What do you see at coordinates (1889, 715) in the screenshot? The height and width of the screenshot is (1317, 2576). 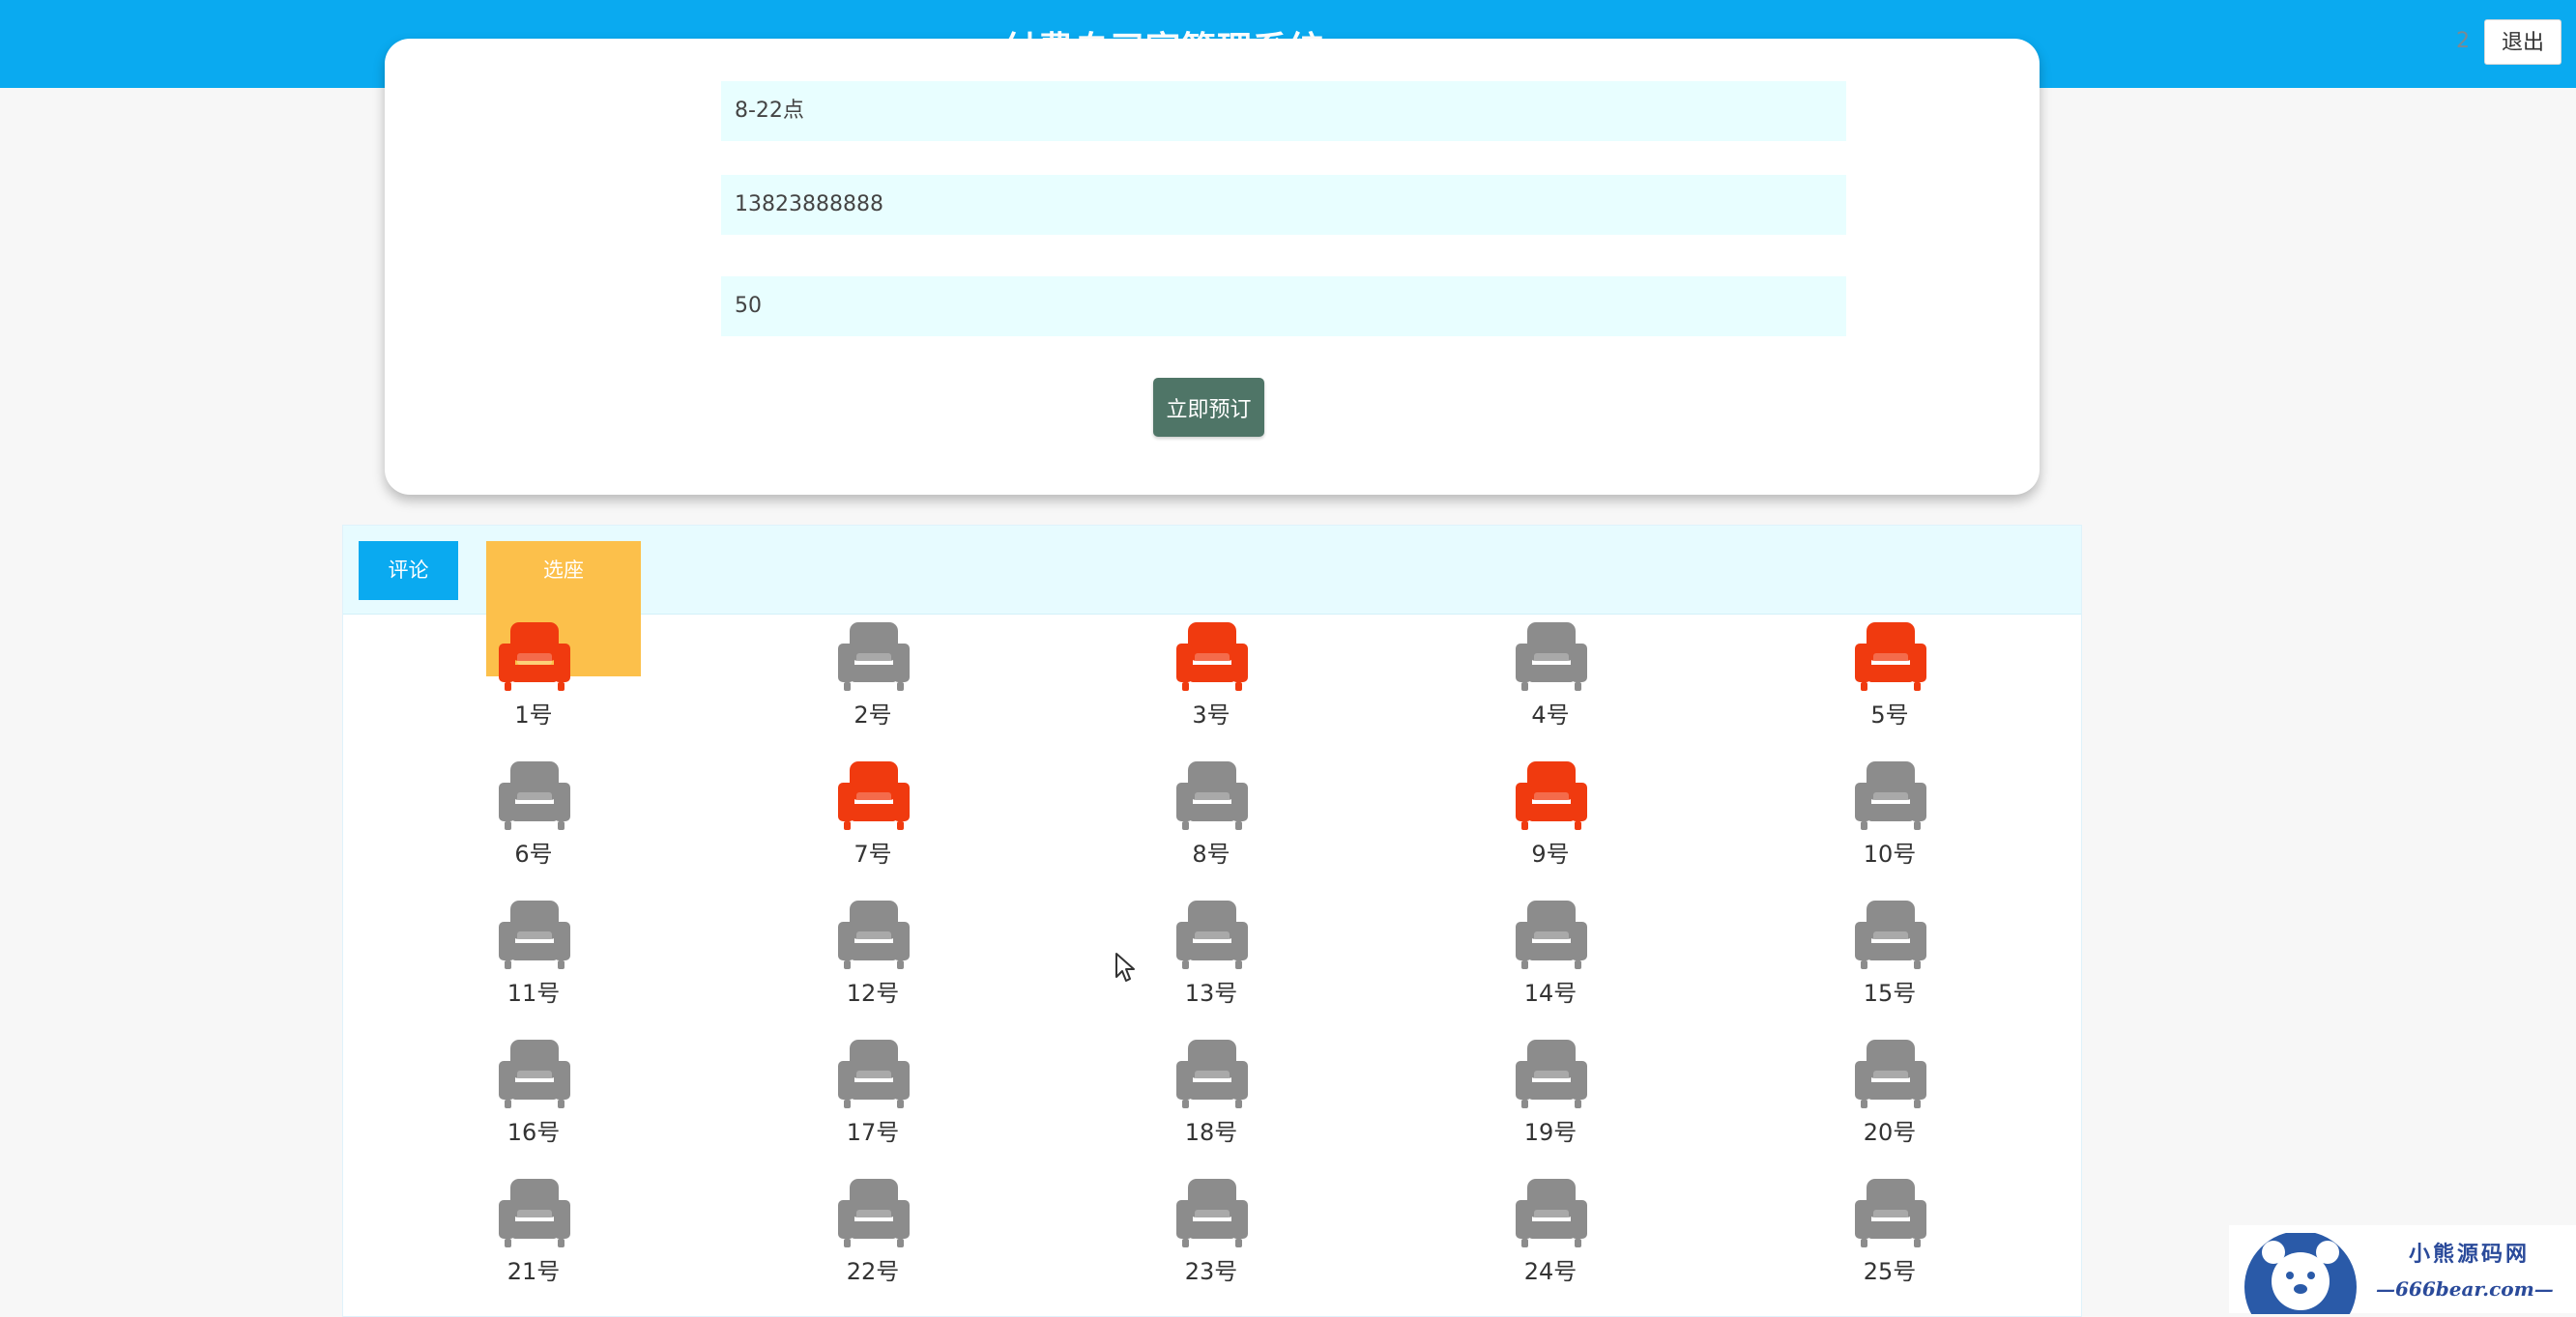 I see `seat-label: 5号` at bounding box center [1889, 715].